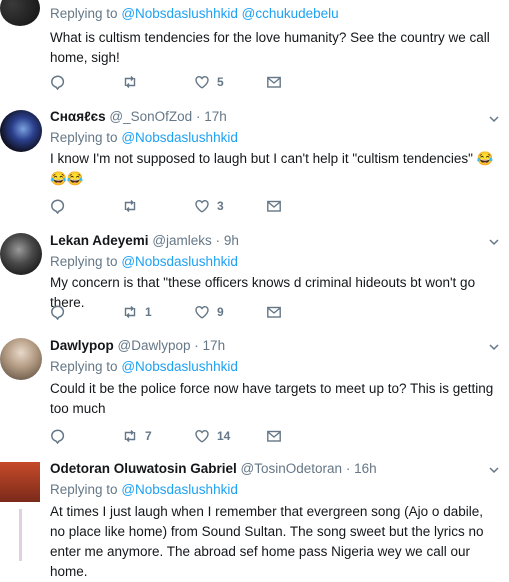 Image resolution: width=509 pixels, height=582 pixels. I want to click on display-name: Lekan Adeyemi, so click(99, 240).